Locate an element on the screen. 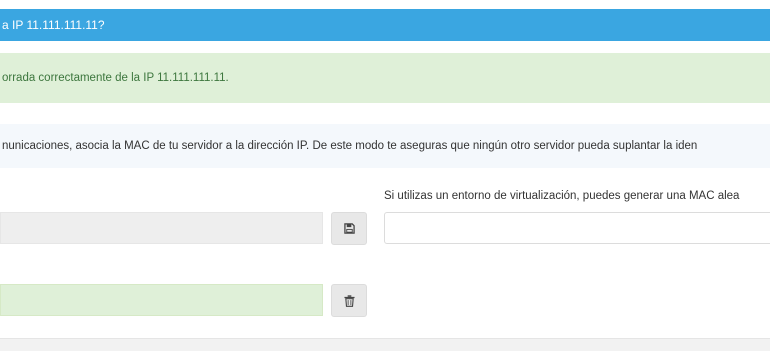  floppy-disk-icon is located at coordinates (349, 228).